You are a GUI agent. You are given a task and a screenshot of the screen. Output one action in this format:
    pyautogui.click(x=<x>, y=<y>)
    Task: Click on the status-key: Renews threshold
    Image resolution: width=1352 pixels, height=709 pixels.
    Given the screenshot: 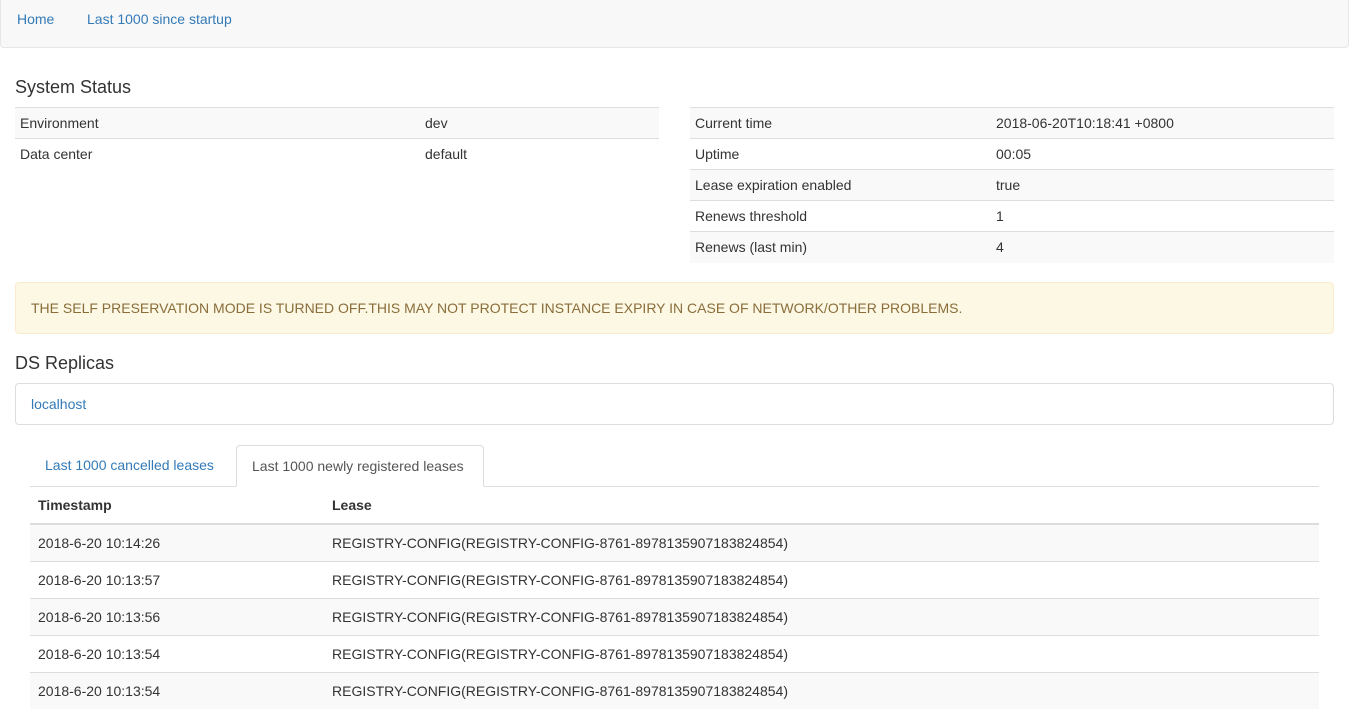 What is the action you would take?
    pyautogui.click(x=840, y=216)
    